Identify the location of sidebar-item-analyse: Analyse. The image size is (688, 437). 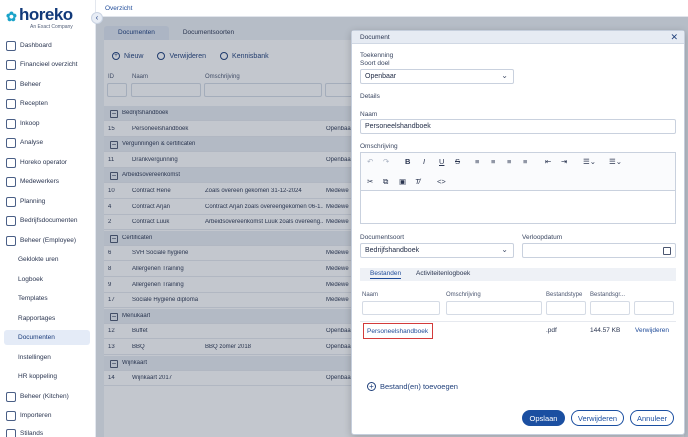
(47, 142).